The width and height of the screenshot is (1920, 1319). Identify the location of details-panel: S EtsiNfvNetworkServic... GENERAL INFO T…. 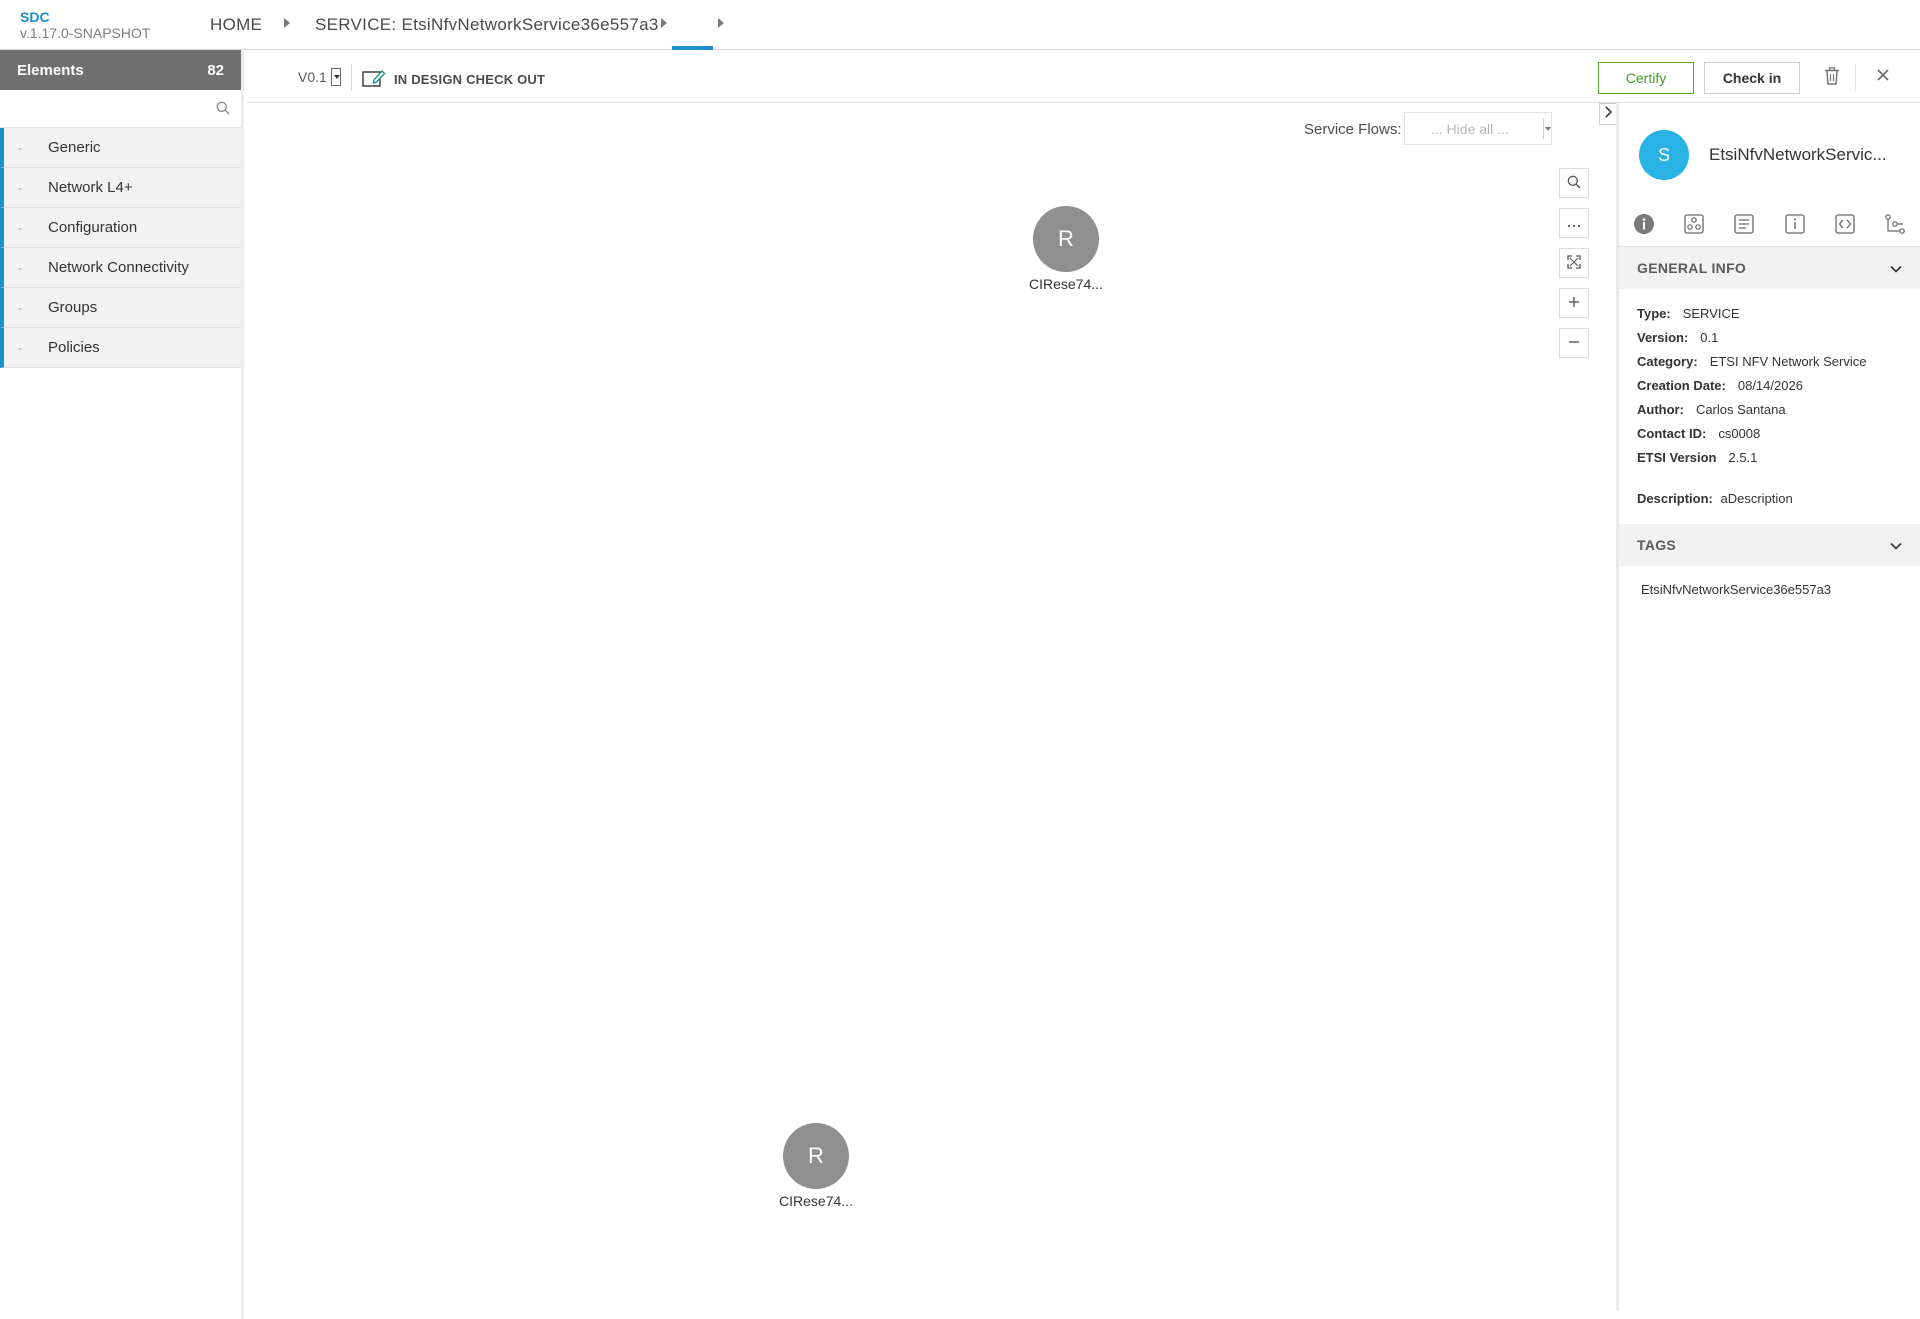
(1768, 706).